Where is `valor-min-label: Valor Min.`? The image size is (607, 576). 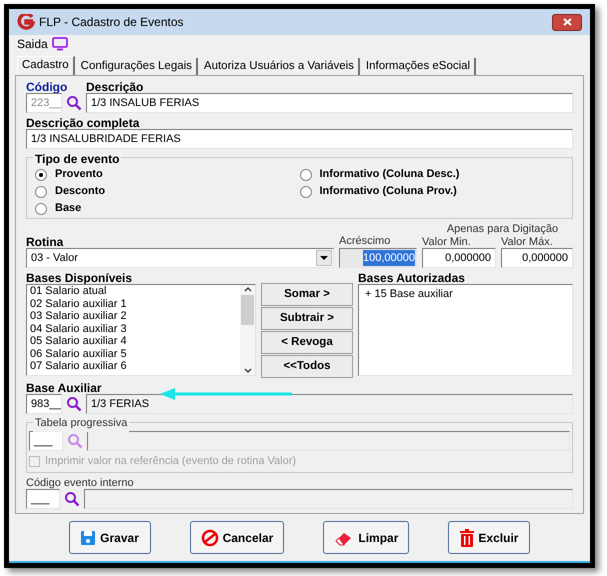
valor-min-label: Valor Min. is located at coordinates (447, 241).